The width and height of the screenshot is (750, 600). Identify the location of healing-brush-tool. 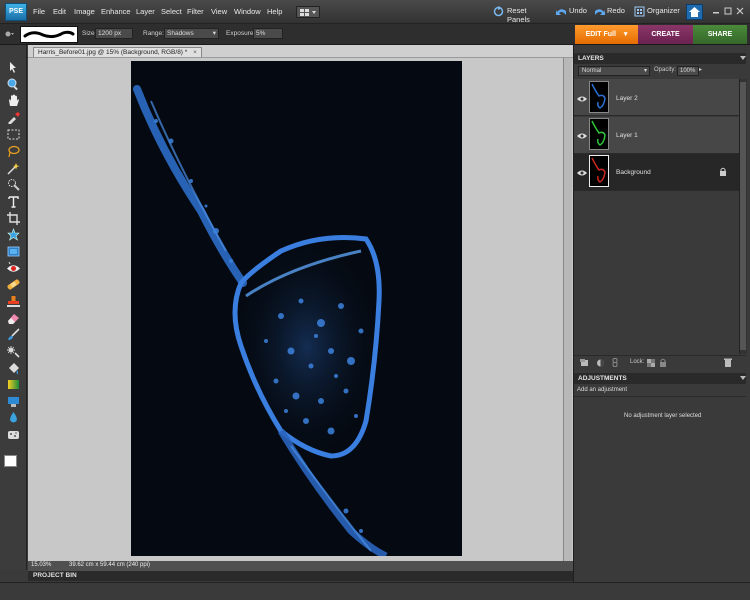
(13, 284).